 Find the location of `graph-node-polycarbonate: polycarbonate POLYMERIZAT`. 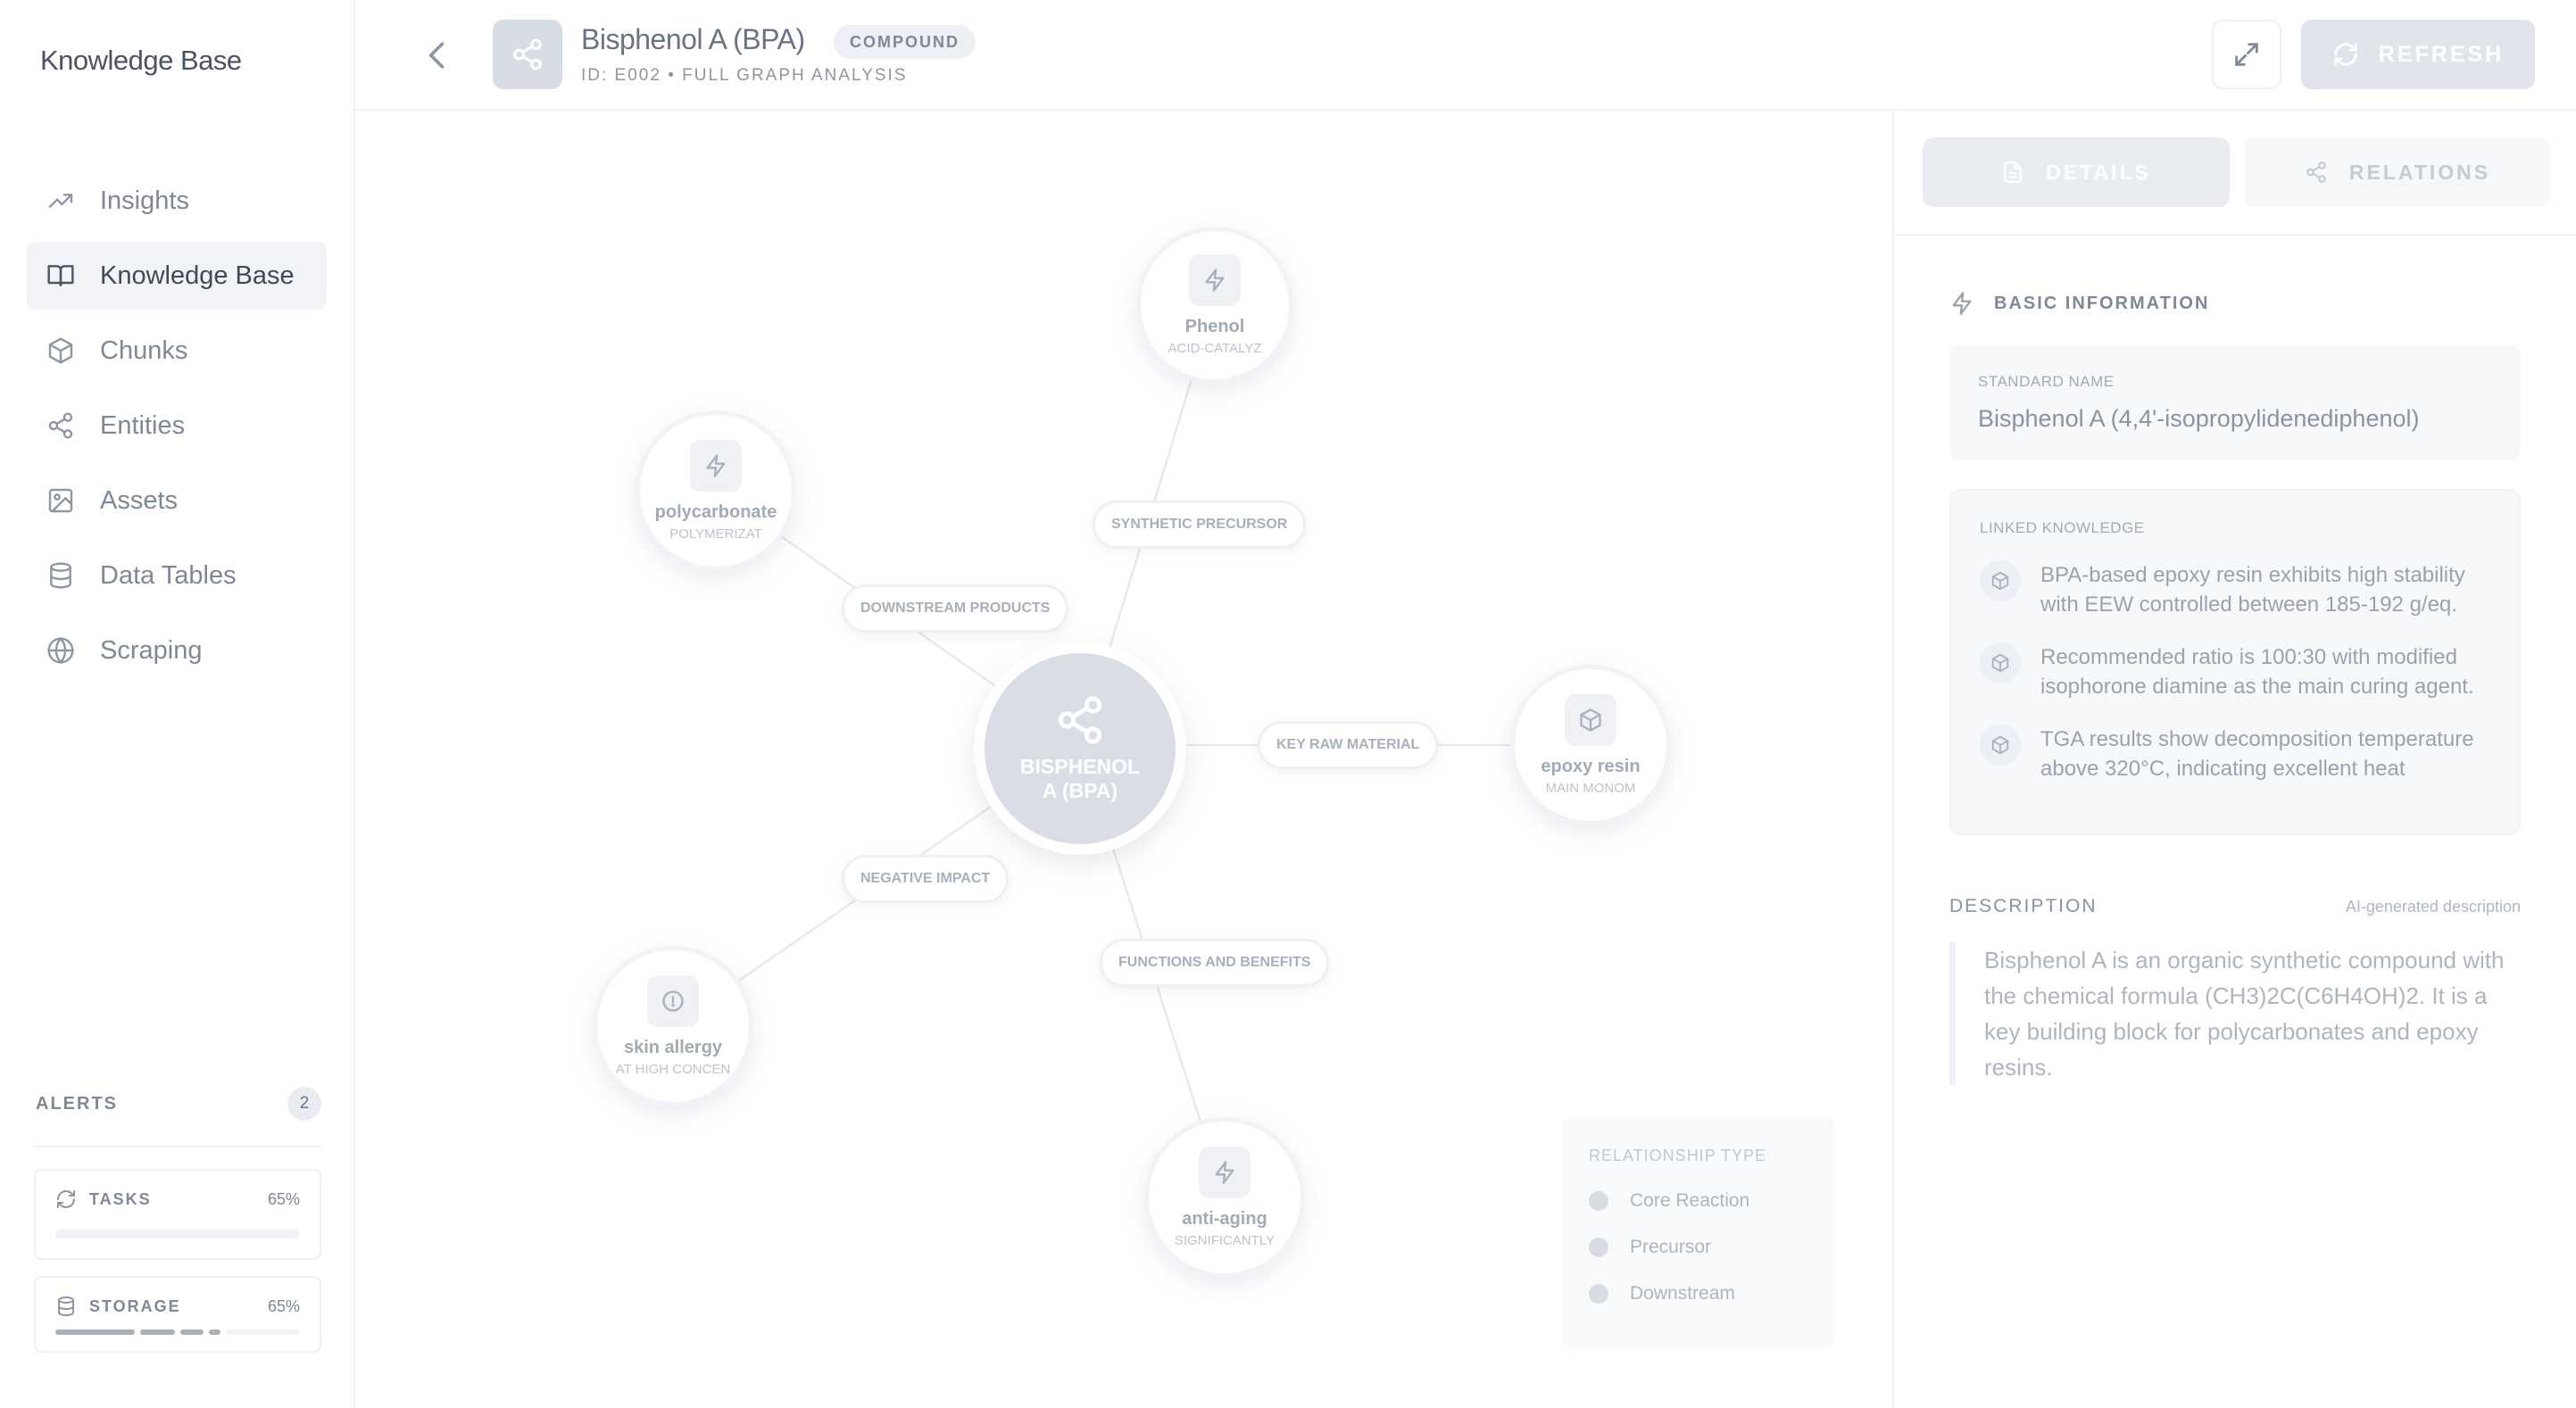

graph-node-polycarbonate: polycarbonate POLYMERIZAT is located at coordinates (716, 491).